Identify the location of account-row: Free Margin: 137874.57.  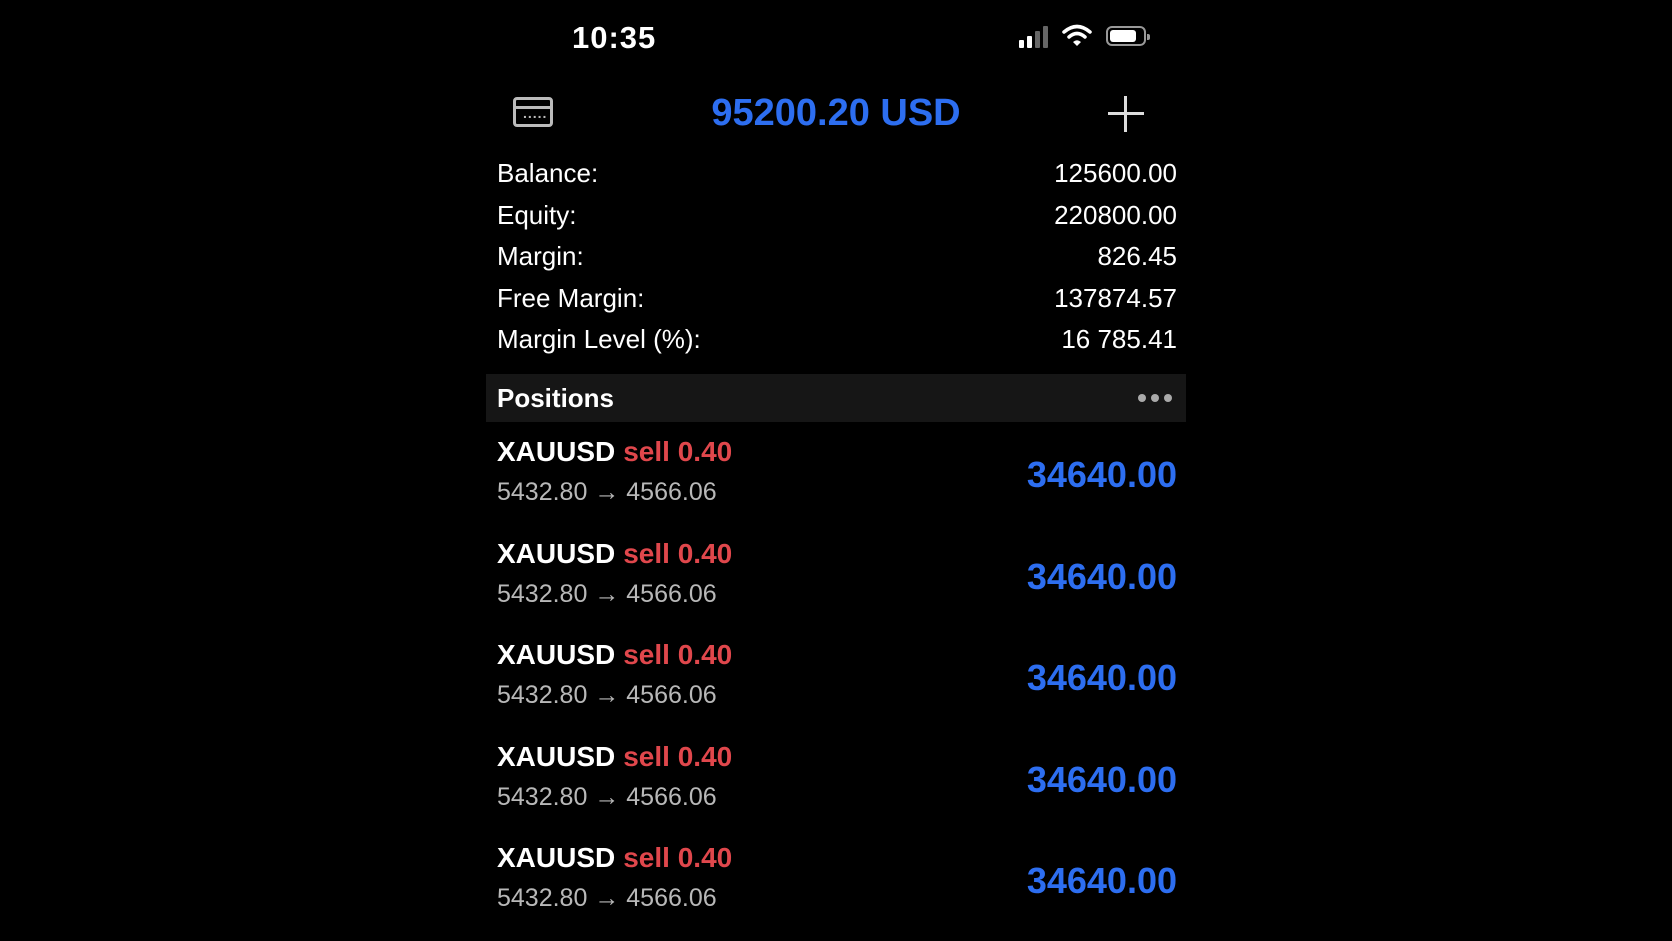
(837, 304).